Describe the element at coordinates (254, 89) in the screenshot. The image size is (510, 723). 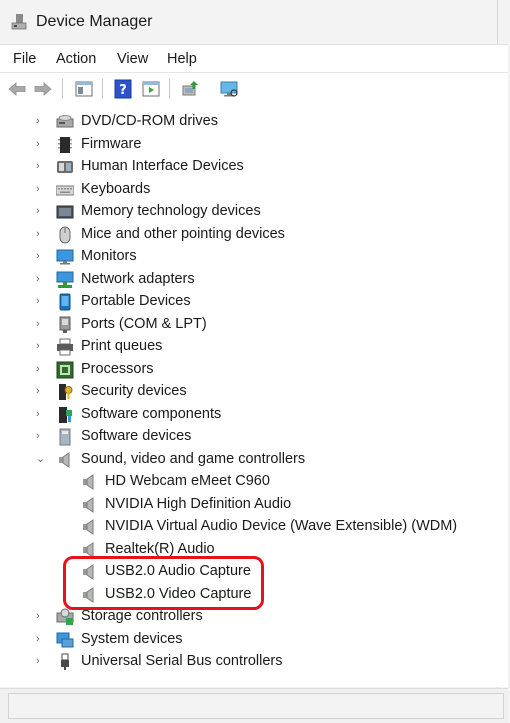
I see `toolbar: ?` at that location.